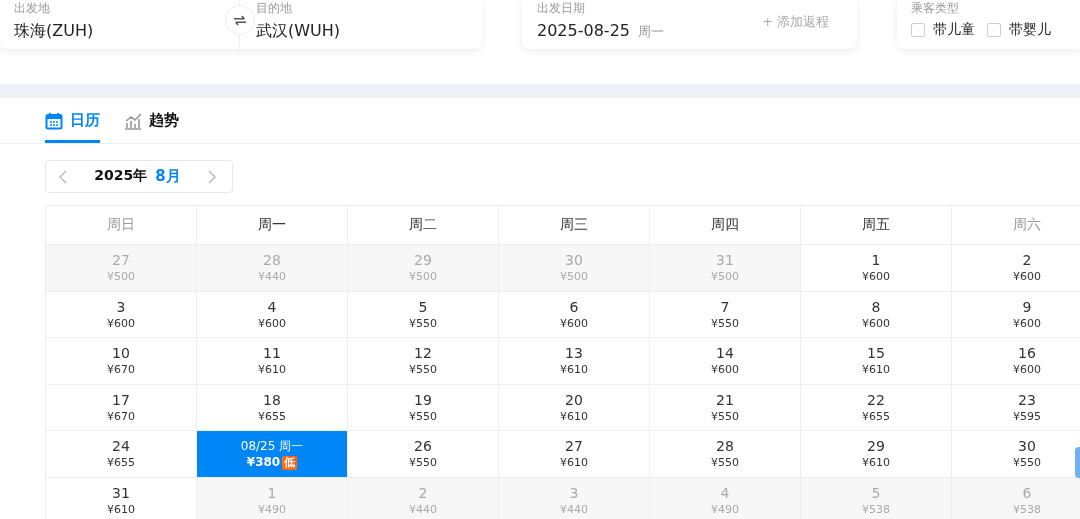 The width and height of the screenshot is (1080, 519). Describe the element at coordinates (1027, 399) in the screenshot. I see `day-number: 23` at that location.